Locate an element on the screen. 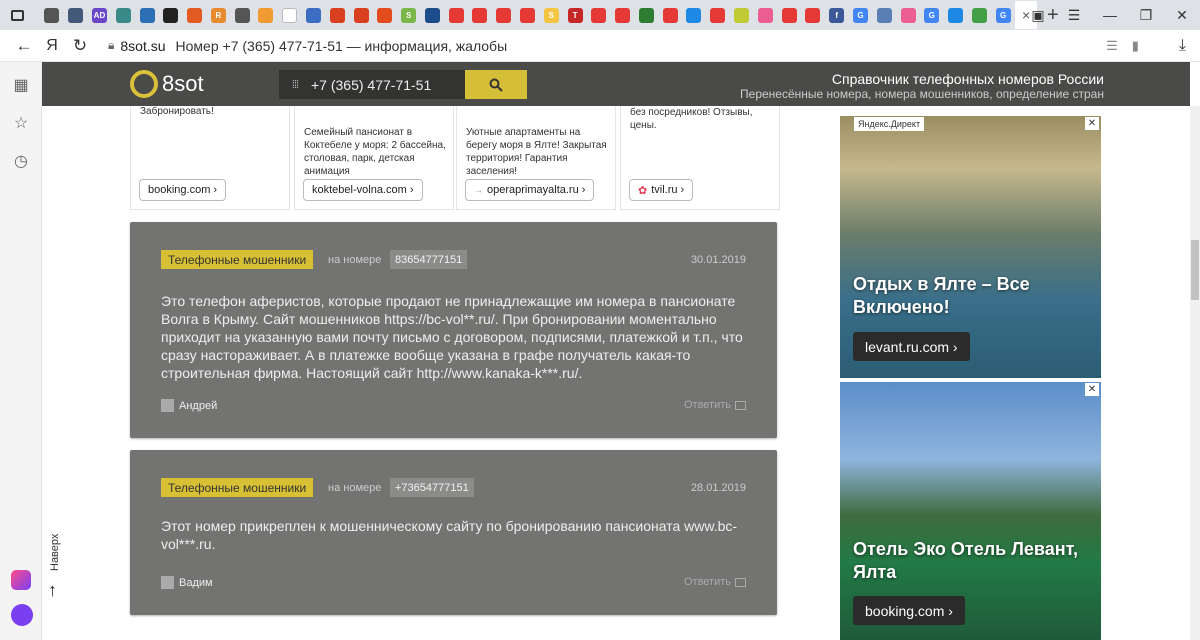 This screenshot has width=1200, height=640. side-ad-button: booking.com › is located at coordinates (909, 610).